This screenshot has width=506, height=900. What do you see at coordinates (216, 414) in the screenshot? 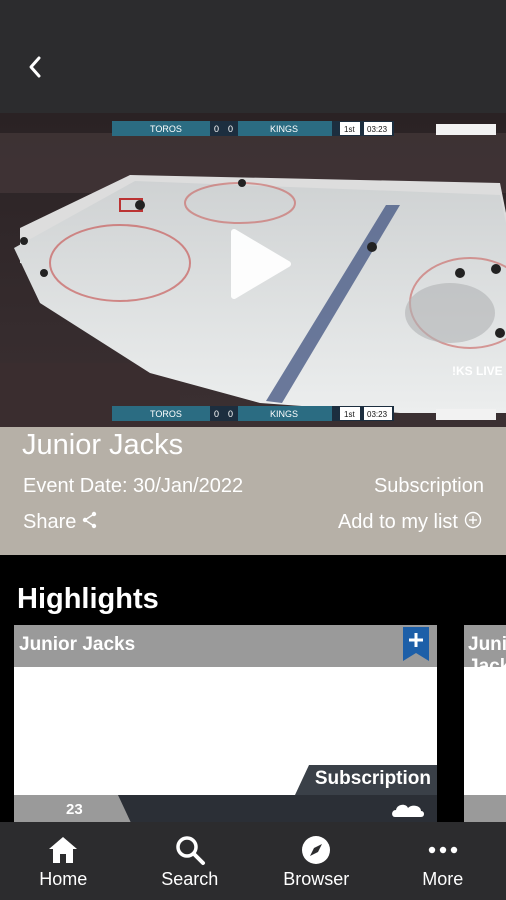
I see `home-score-bottom: 0` at bounding box center [216, 414].